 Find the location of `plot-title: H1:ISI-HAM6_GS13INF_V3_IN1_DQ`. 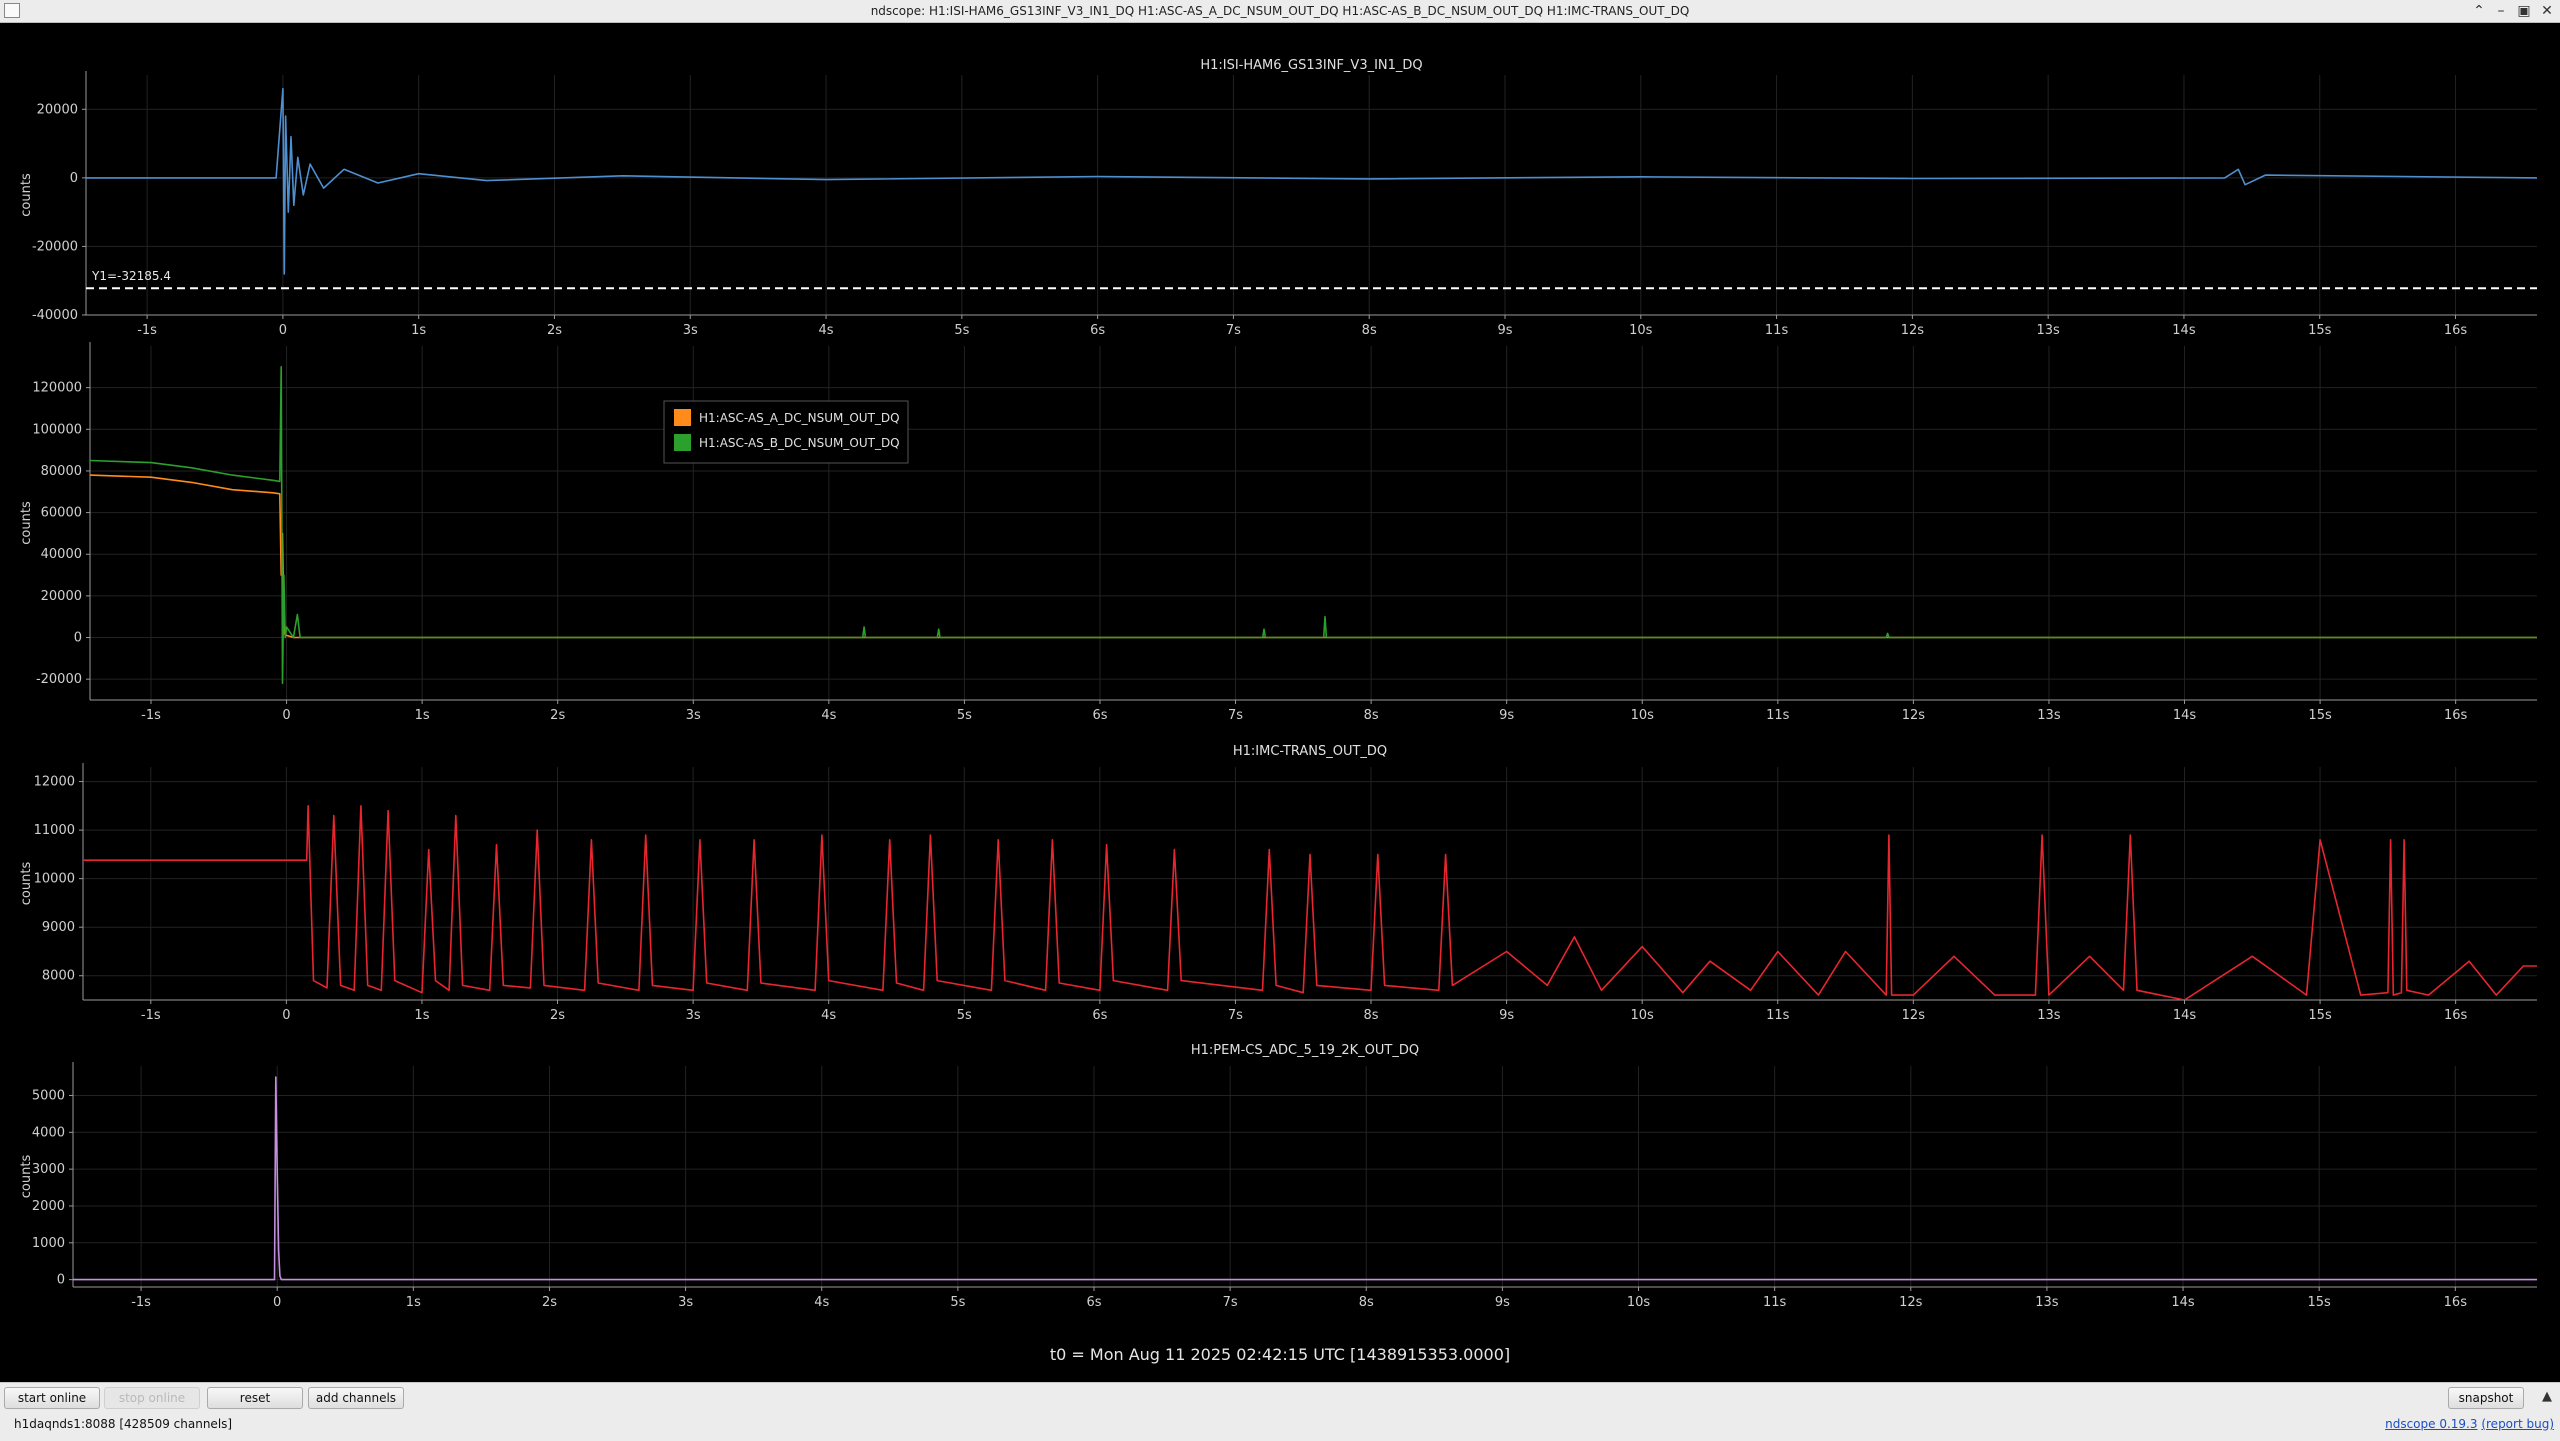

plot-title: H1:ISI-HAM6_GS13INF_V3_IN1_DQ is located at coordinates (1311, 65).